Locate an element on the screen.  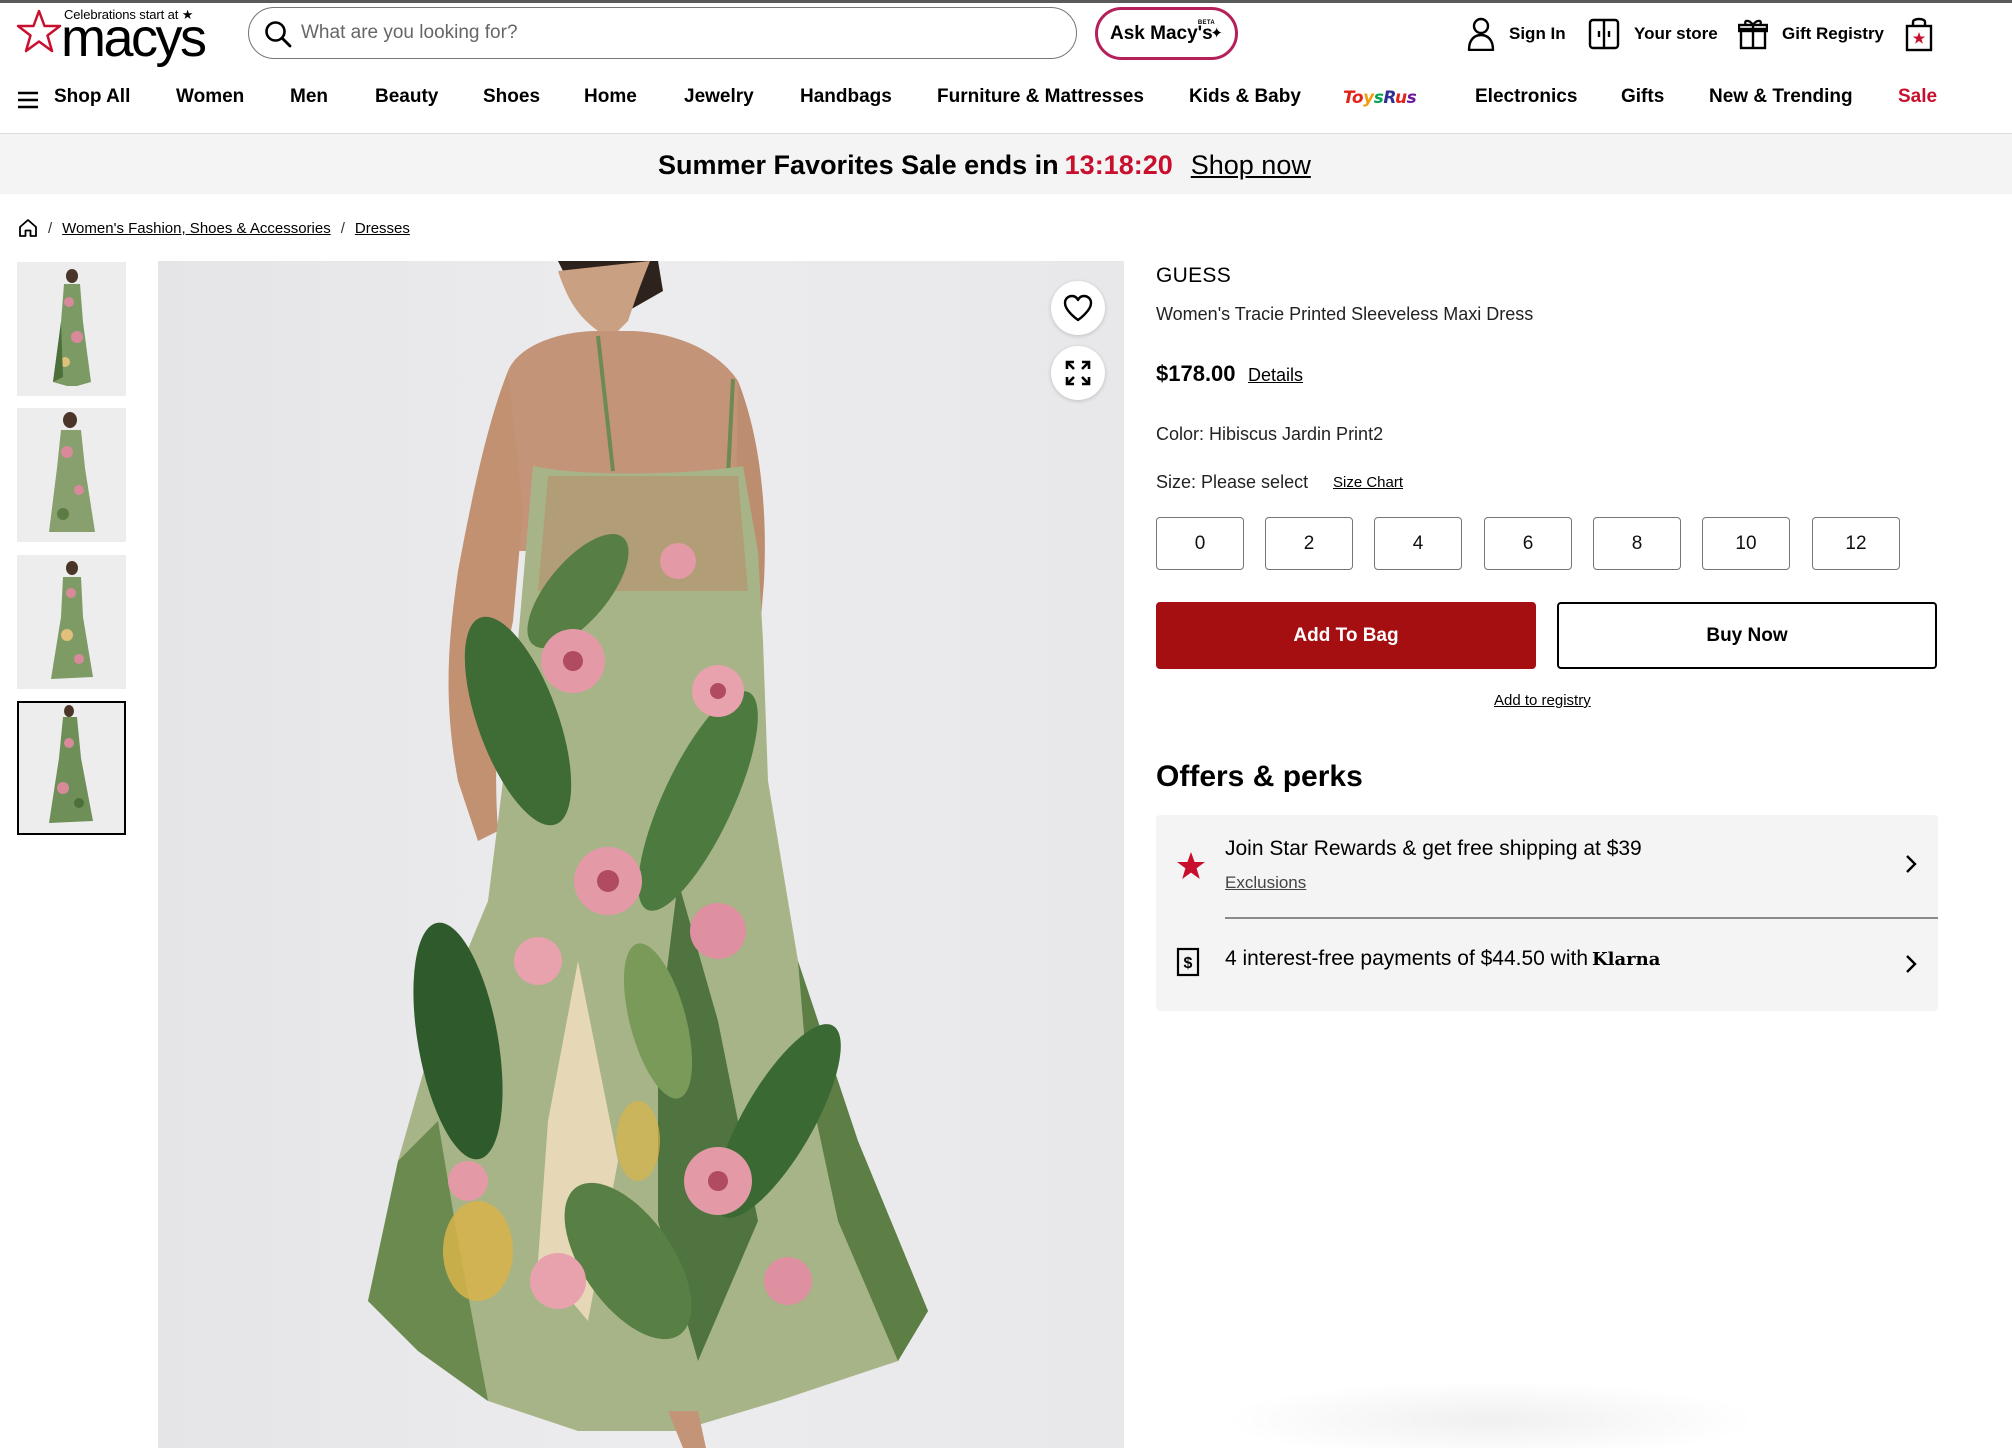
price-details-link: Details is located at coordinates (1275, 375).